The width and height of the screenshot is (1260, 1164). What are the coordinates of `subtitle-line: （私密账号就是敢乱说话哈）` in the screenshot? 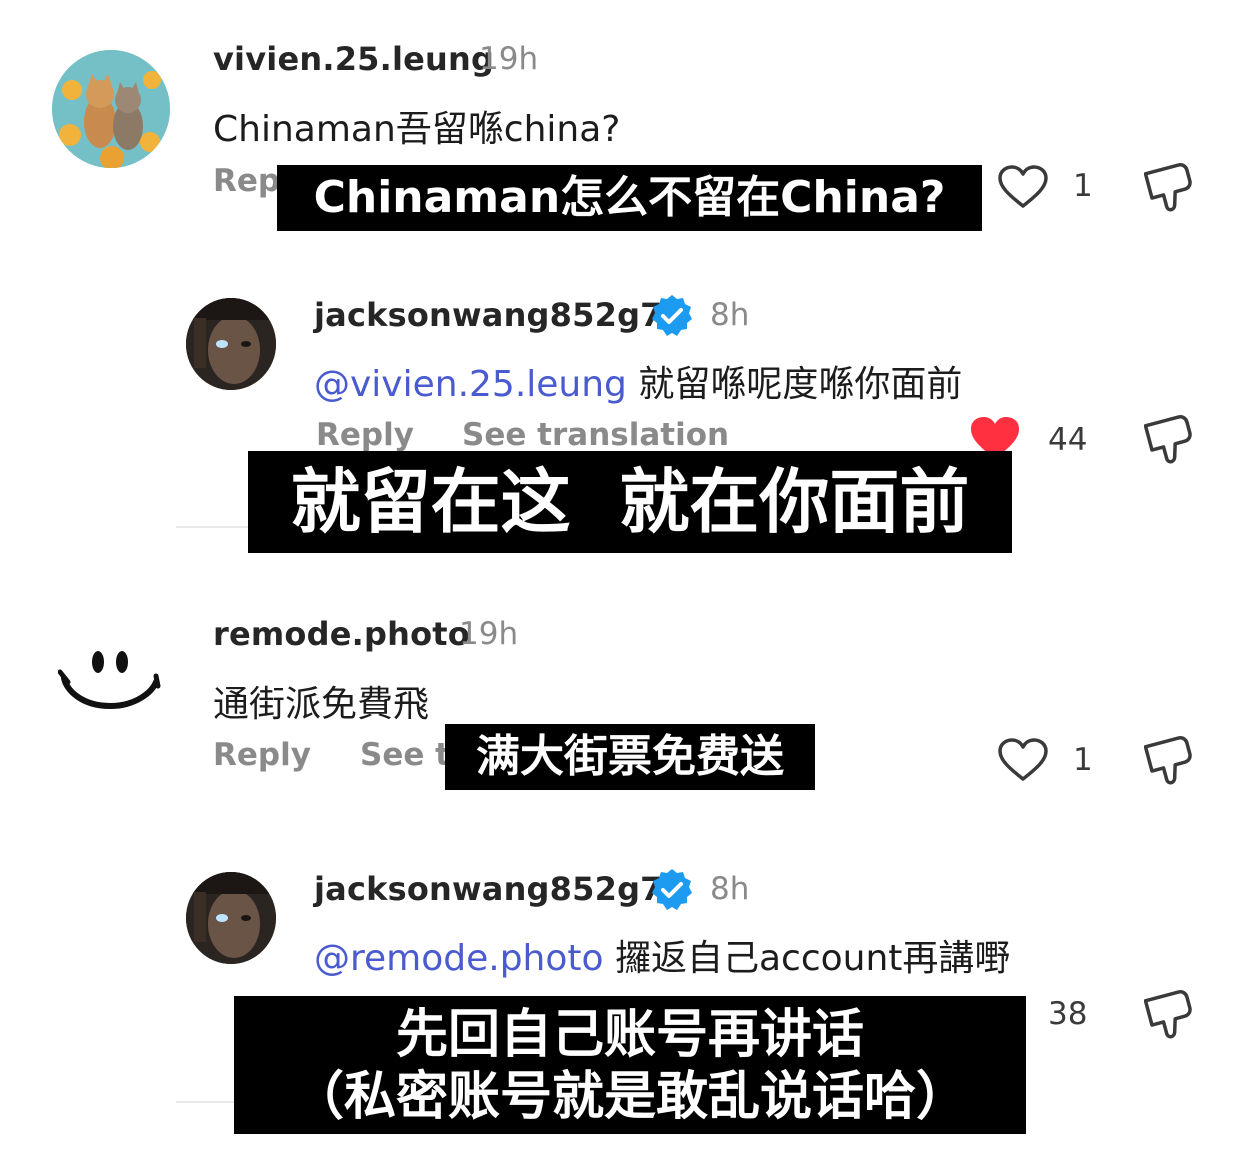 It's located at (629, 1097).